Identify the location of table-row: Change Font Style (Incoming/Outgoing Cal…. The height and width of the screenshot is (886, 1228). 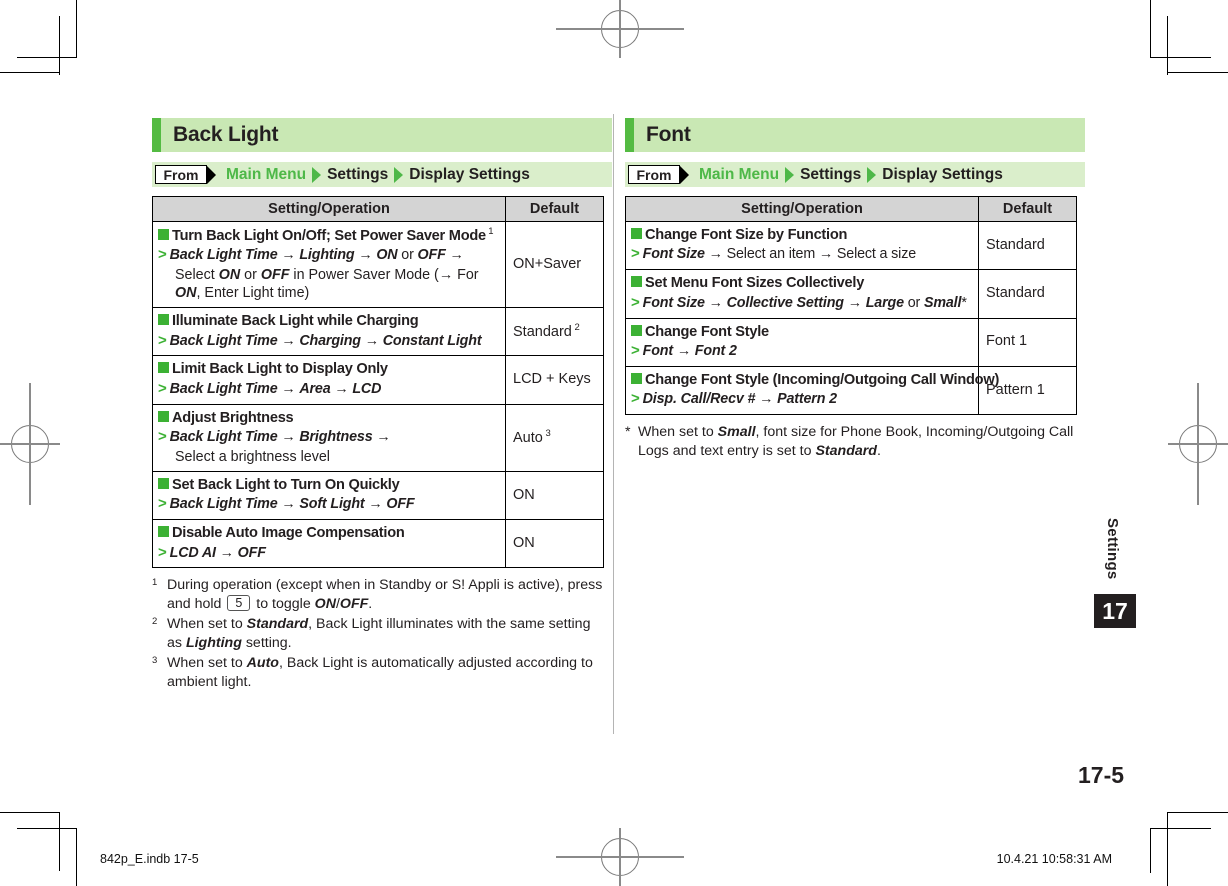
(851, 390).